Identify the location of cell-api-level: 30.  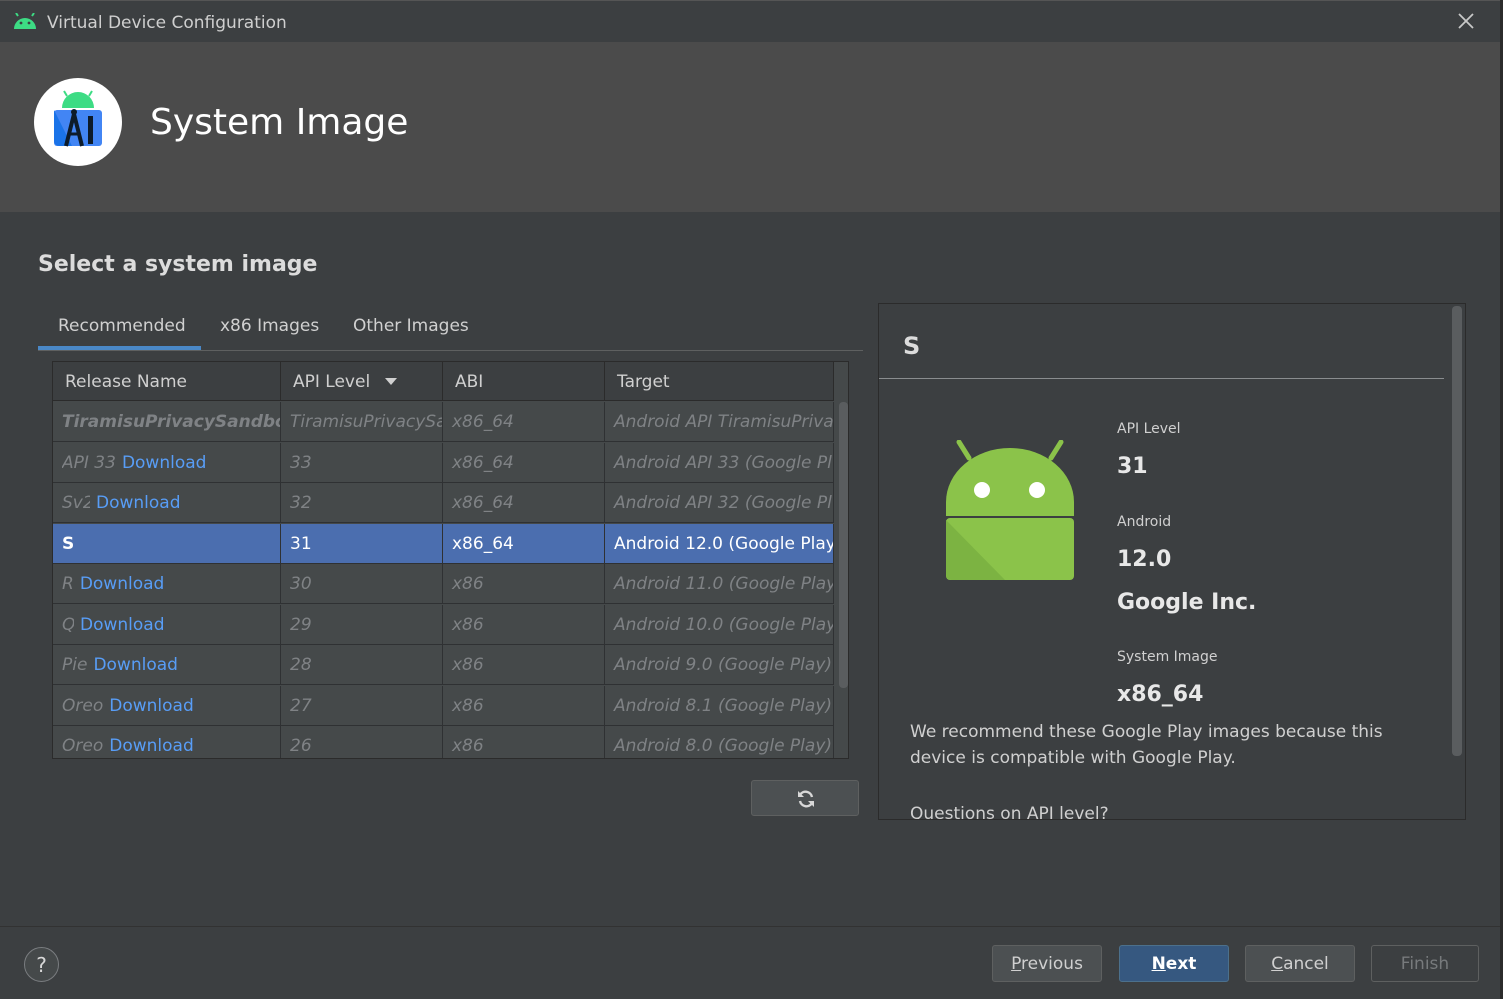
(362, 584).